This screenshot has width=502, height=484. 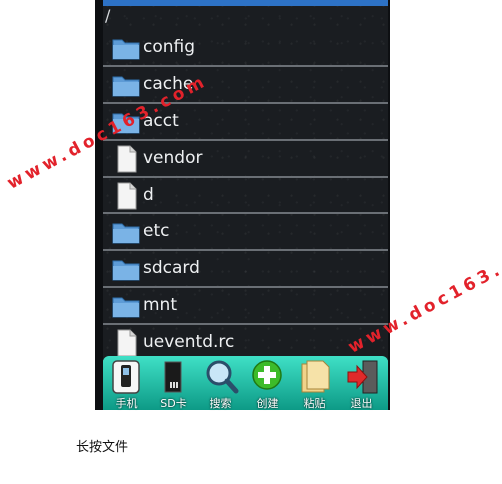 I want to click on paste-label: 粘贴, so click(x=314, y=403).